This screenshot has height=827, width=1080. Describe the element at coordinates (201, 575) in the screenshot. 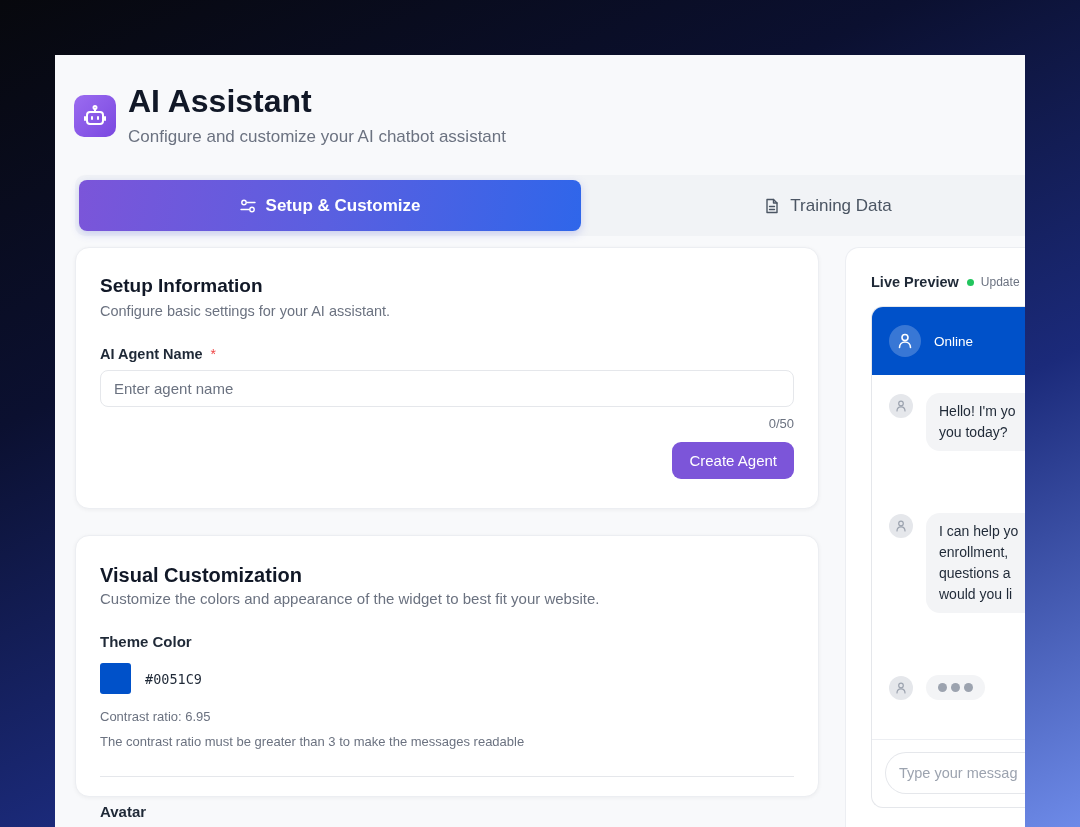

I see `card-title: Visual Customization` at that location.